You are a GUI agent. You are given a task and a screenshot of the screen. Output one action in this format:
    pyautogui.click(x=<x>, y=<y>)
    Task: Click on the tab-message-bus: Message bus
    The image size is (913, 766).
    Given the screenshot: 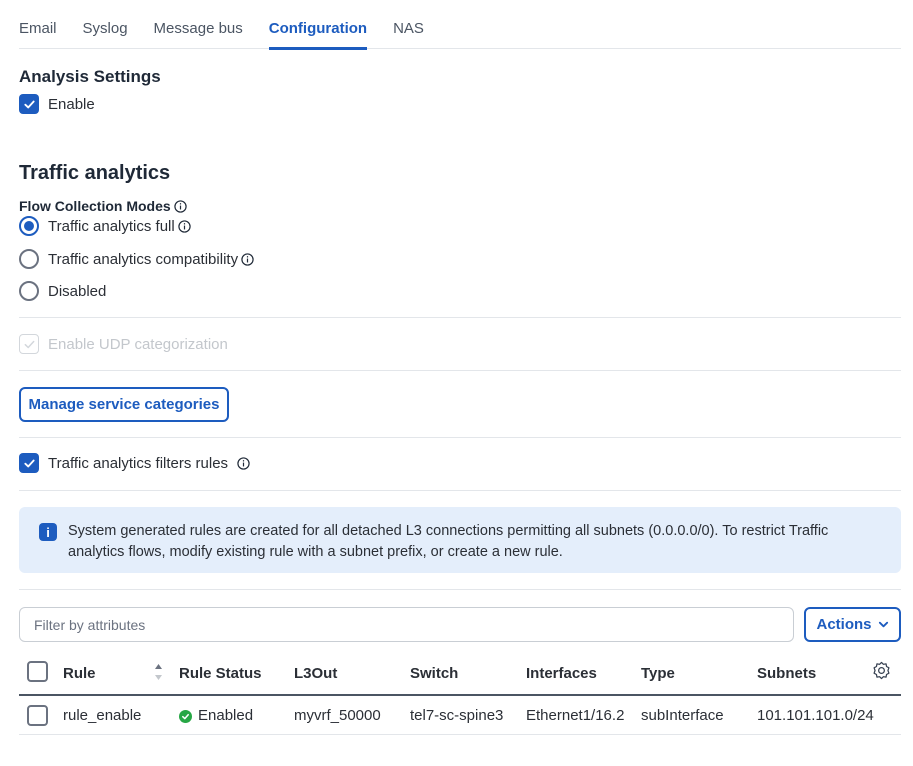 What is the action you would take?
    pyautogui.click(x=198, y=24)
    